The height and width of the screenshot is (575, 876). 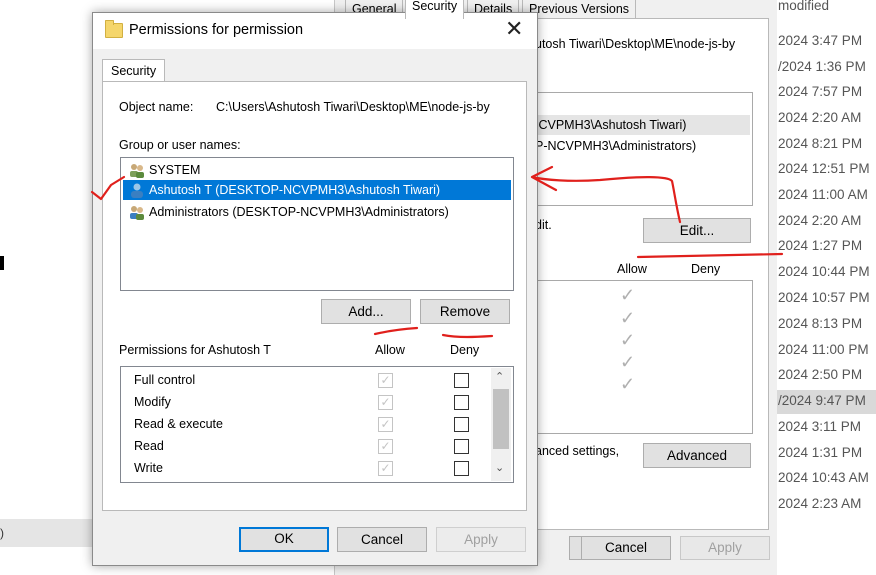 I want to click on permission-name: Modify, so click(x=152, y=402).